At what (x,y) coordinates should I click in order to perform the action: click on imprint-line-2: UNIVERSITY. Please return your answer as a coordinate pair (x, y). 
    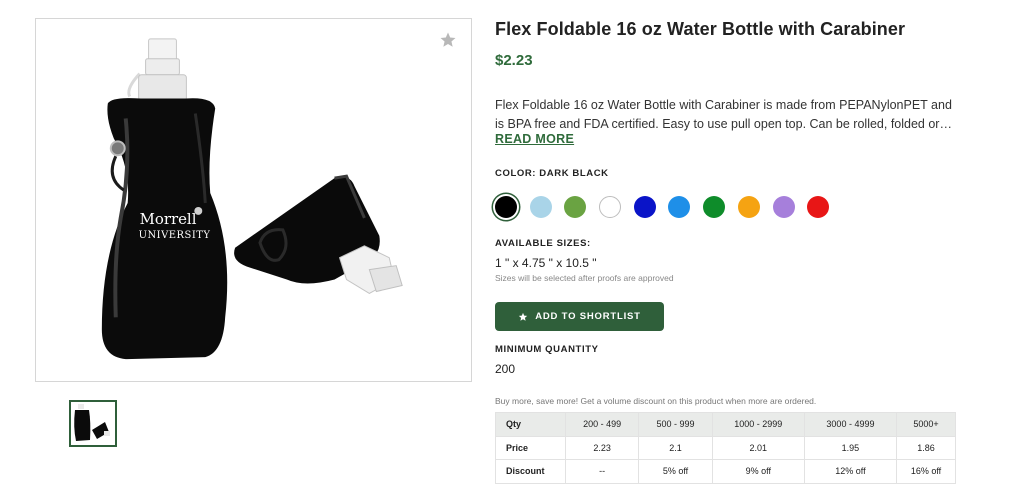
    Looking at the image, I should click on (175, 235).